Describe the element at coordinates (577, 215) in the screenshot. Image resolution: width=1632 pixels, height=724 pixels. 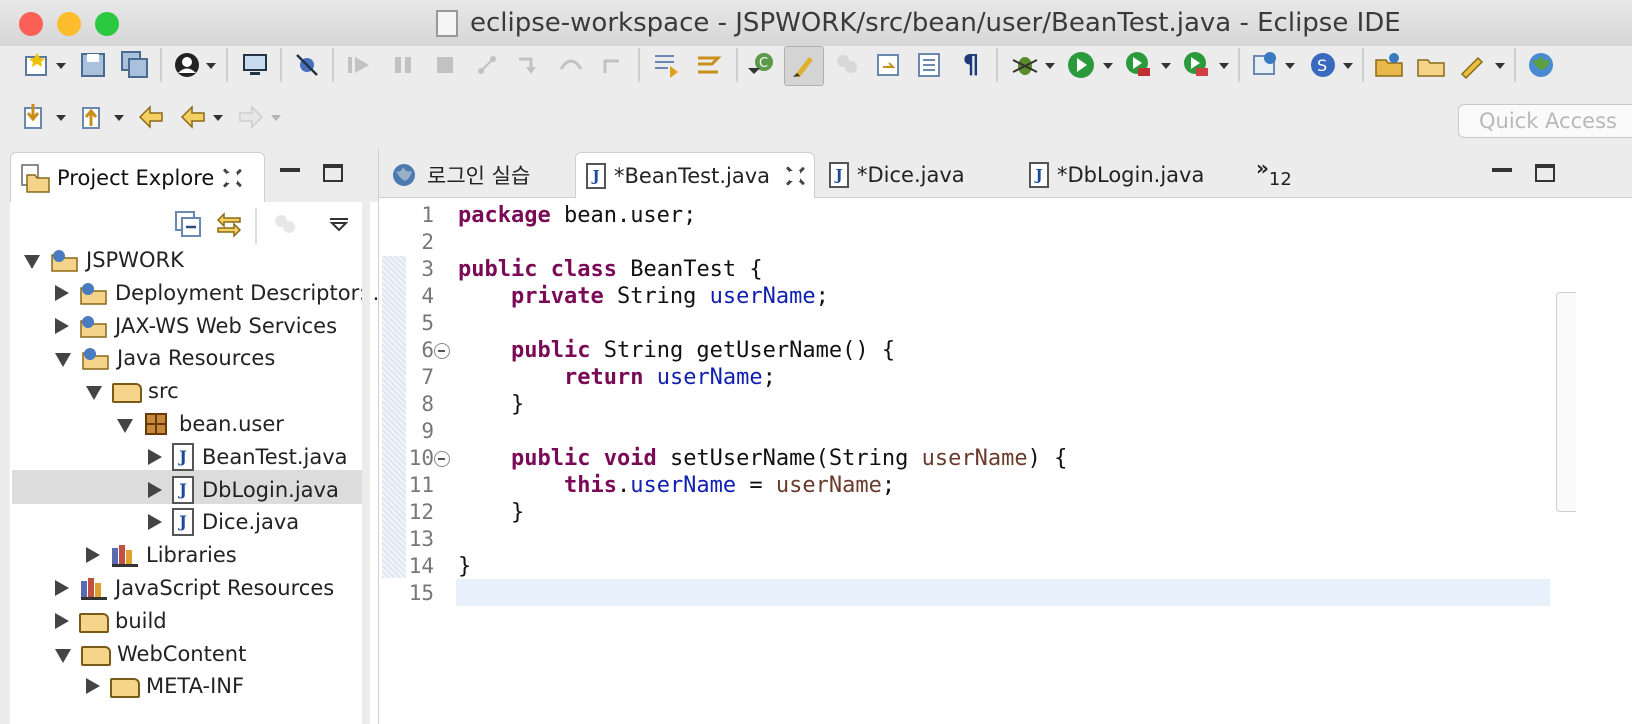
I see `code-line: package bean.user;` at that location.